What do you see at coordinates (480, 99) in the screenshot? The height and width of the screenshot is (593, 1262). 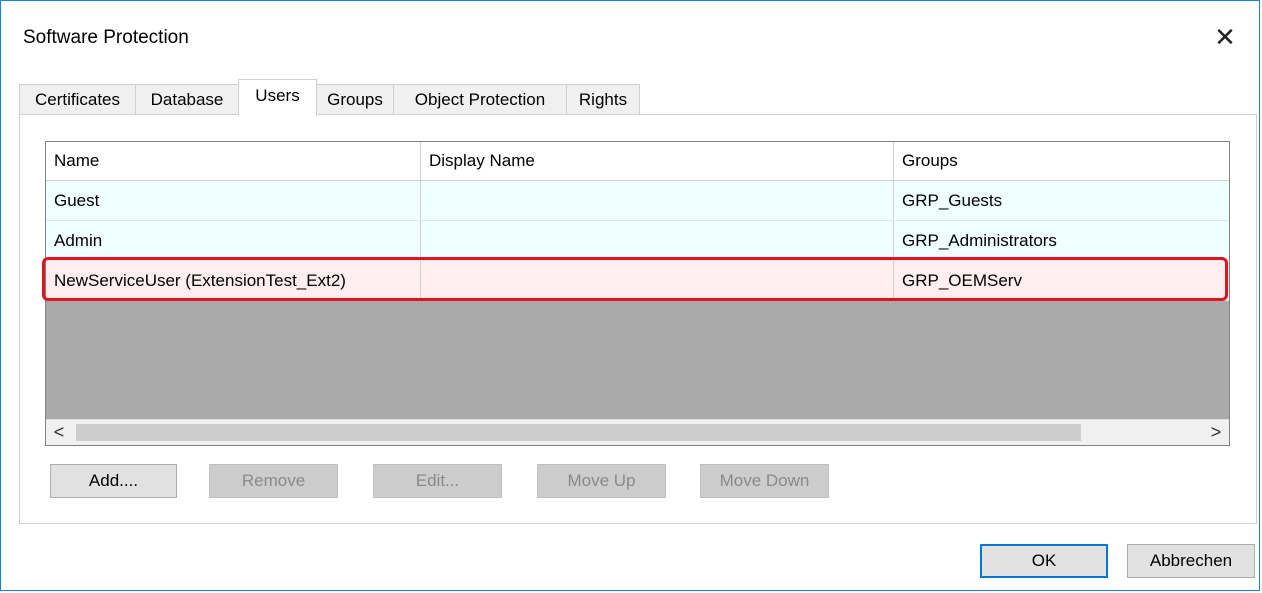 I see `tab-object-protection: Object Protection` at bounding box center [480, 99].